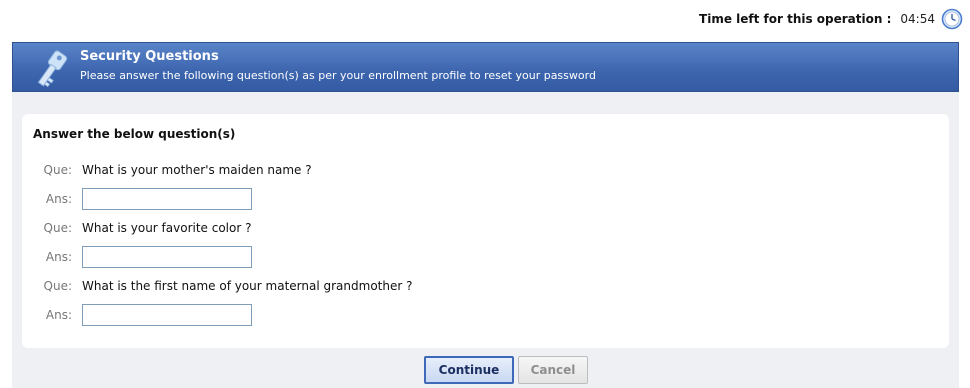  What do you see at coordinates (795, 19) in the screenshot?
I see `timer-label: Time left for this operation :` at bounding box center [795, 19].